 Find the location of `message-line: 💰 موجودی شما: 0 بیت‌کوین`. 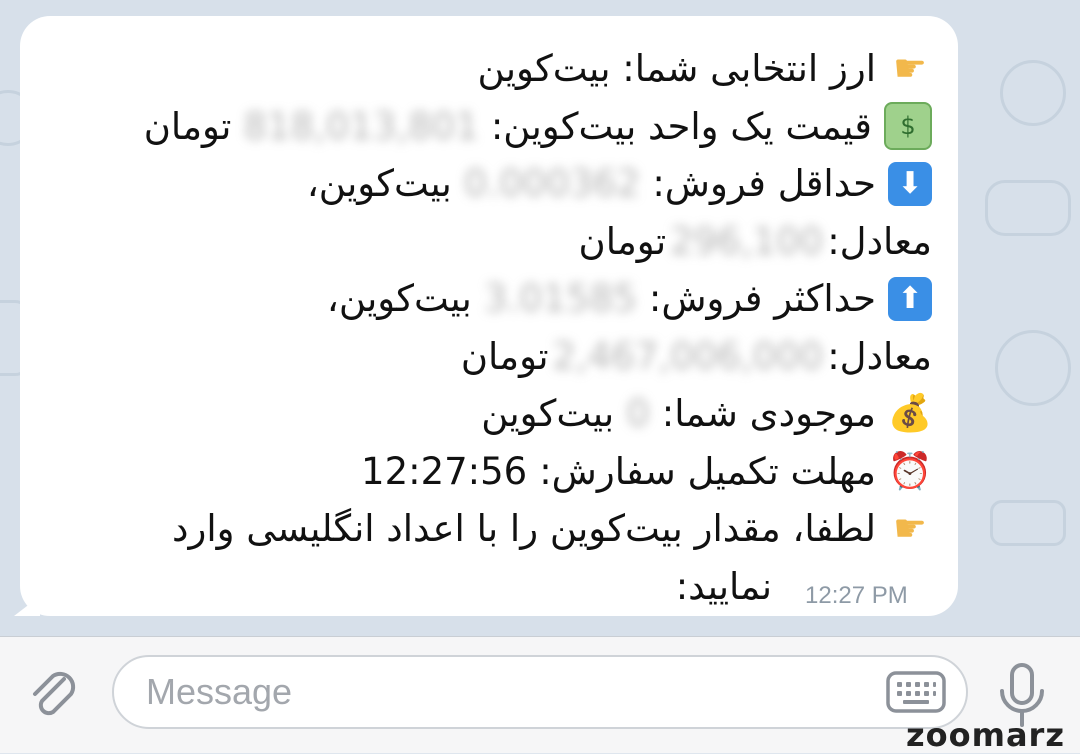

message-line: 💰 موجودی شما: 0 بیت‌کوین is located at coordinates (492, 414).